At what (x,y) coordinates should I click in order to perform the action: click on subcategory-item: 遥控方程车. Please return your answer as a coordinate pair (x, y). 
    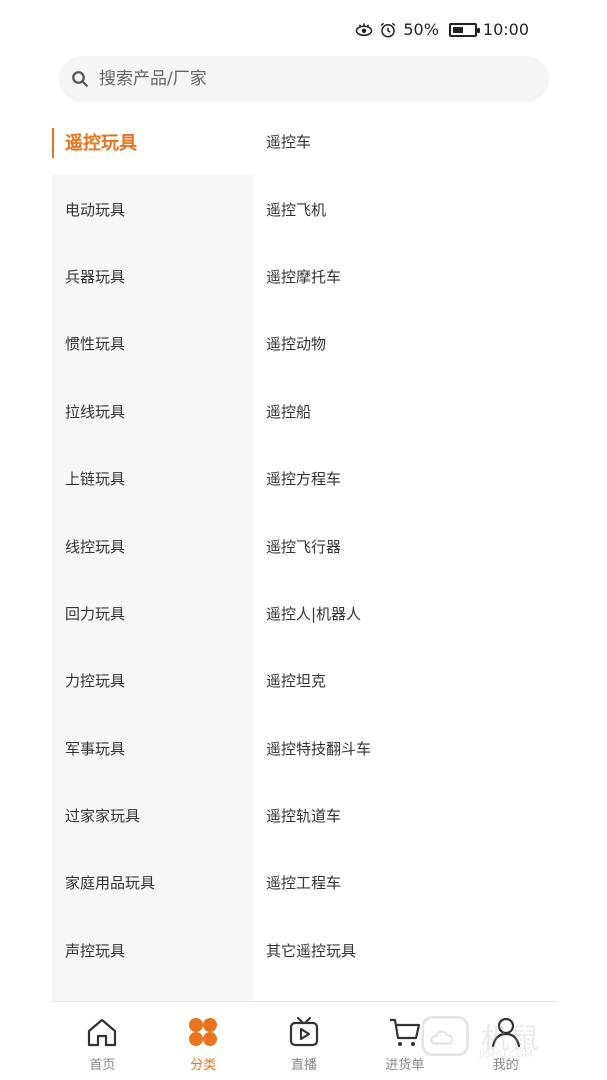
    Looking at the image, I should click on (405, 478).